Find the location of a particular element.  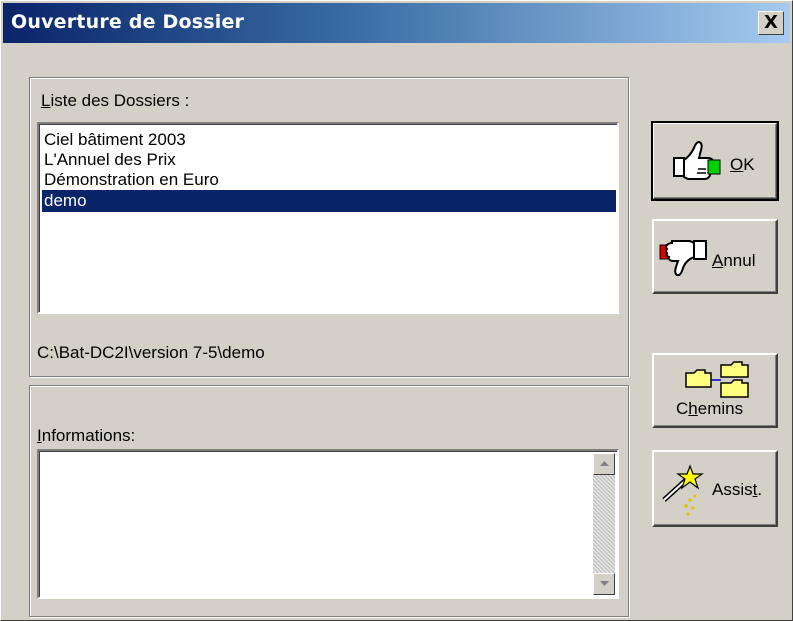

information-label: Informations: is located at coordinates (86, 435).